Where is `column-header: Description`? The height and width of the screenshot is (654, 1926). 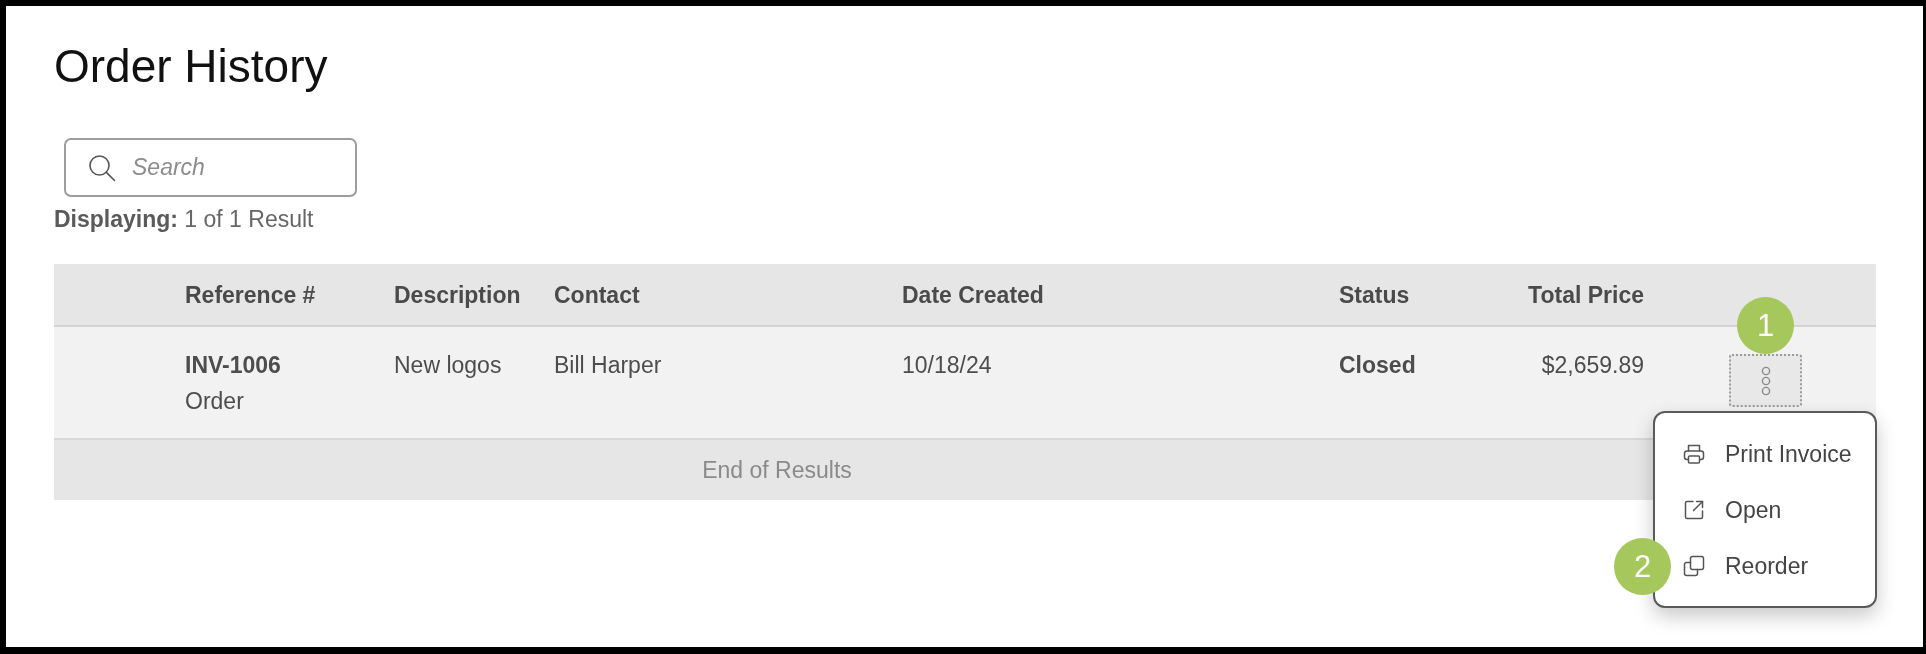
column-header: Description is located at coordinates (457, 294).